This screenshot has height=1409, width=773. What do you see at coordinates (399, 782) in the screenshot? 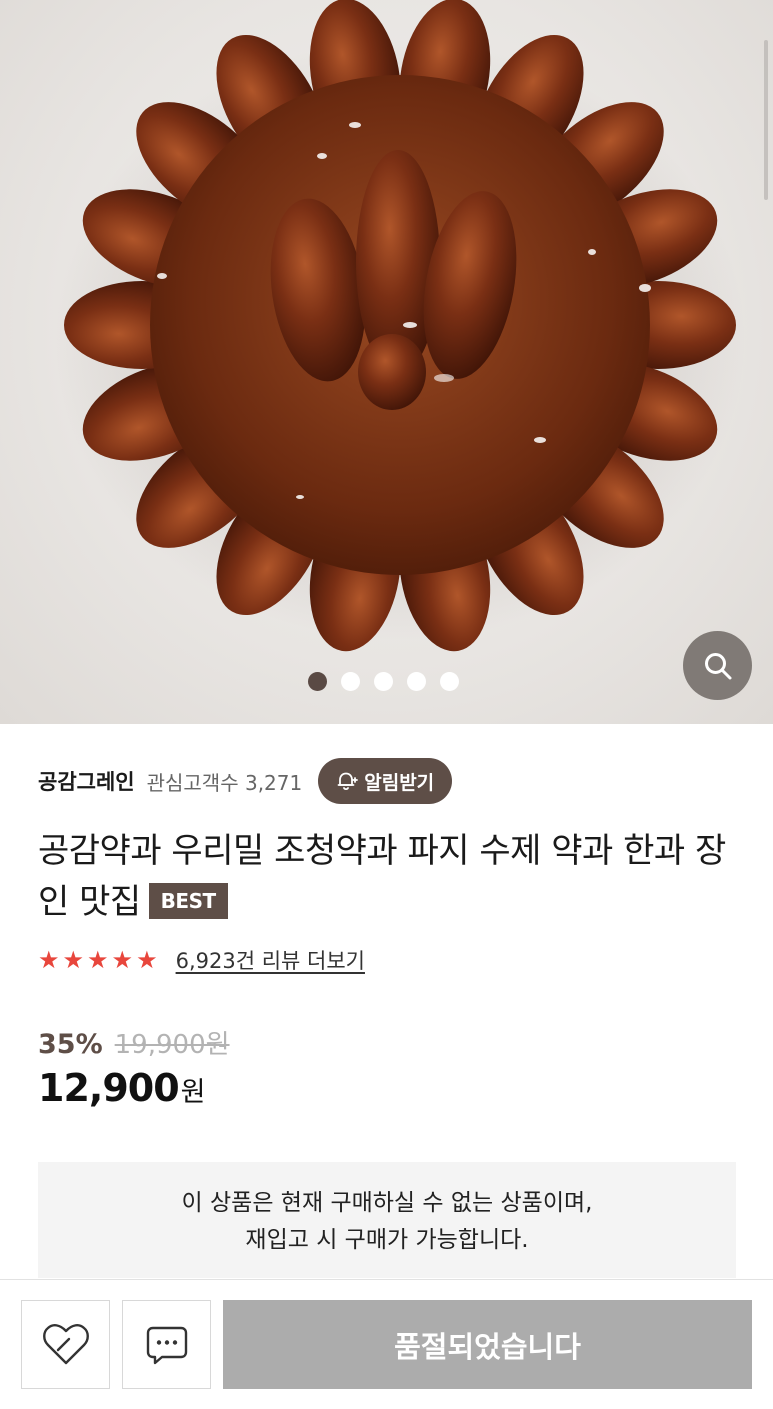
I see `alert-label: 알림받기` at bounding box center [399, 782].